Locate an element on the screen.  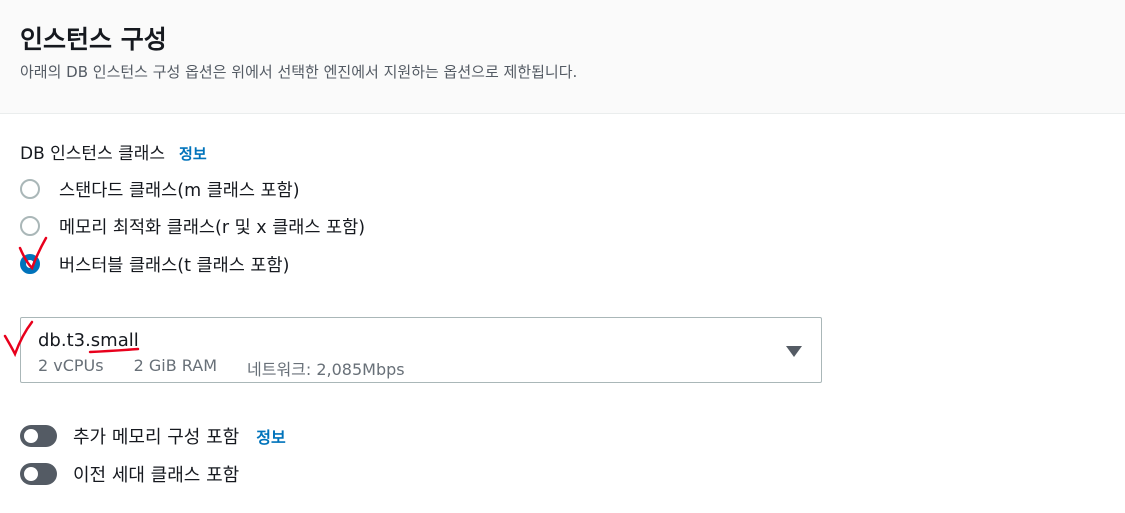
handwritten-annotations is located at coordinates (71, 297).